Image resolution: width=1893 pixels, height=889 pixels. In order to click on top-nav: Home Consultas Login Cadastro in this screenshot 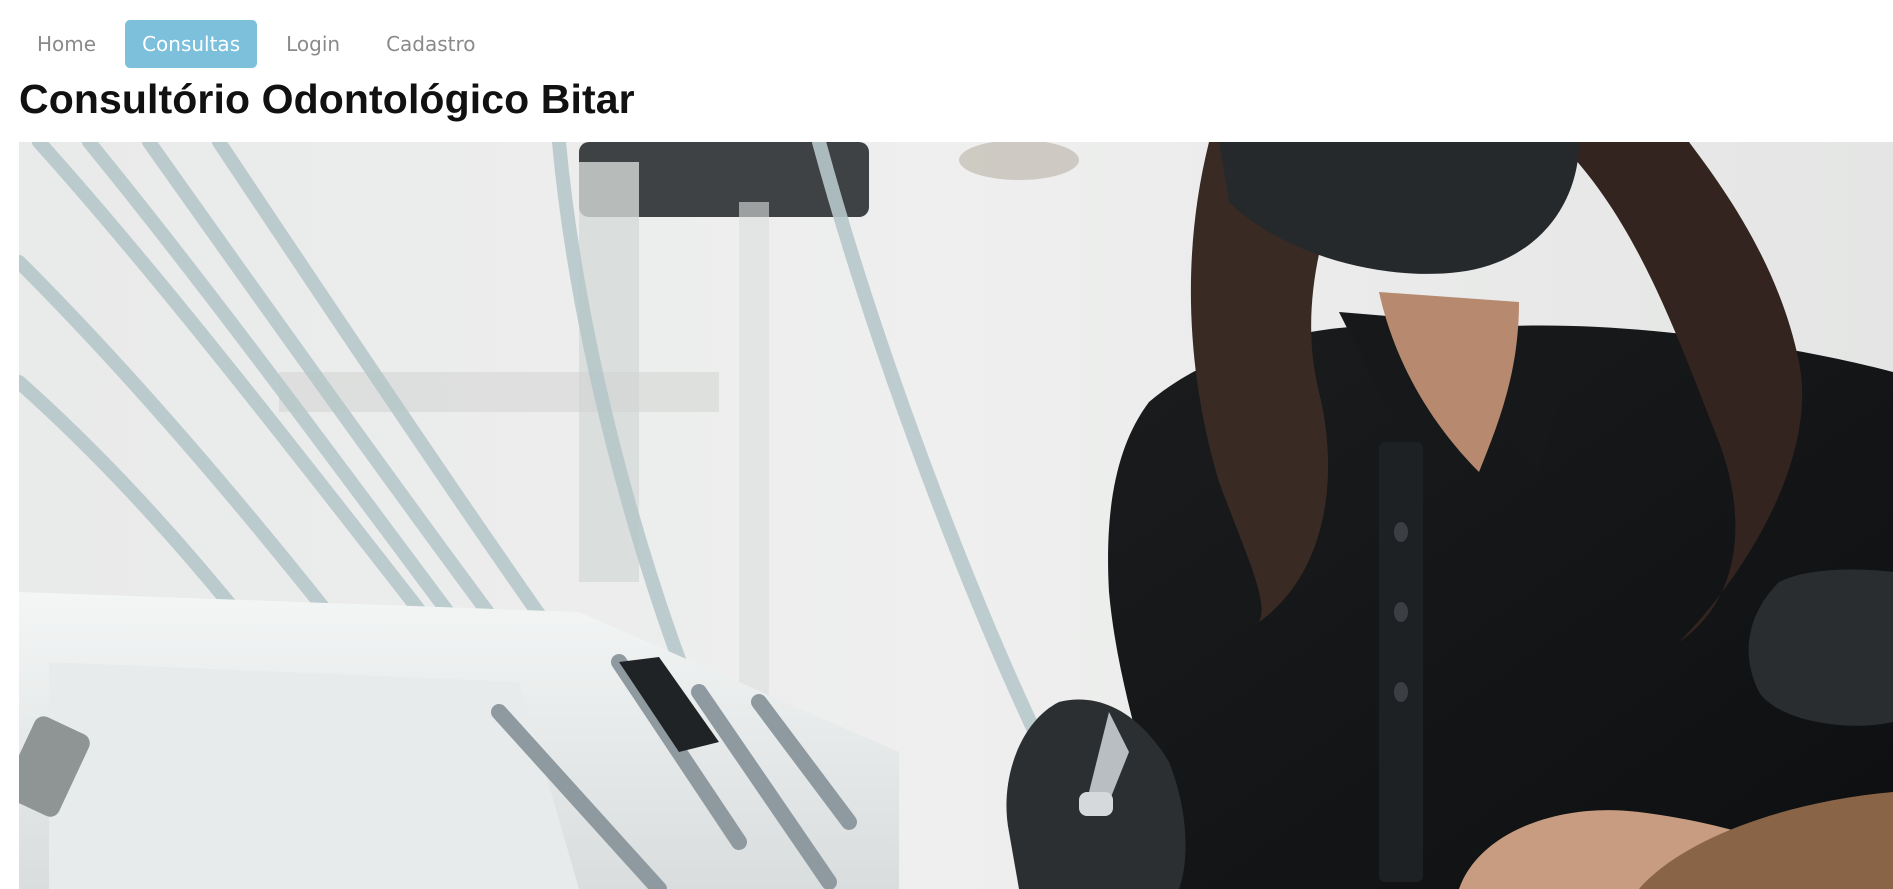, I will do `click(262, 44)`.